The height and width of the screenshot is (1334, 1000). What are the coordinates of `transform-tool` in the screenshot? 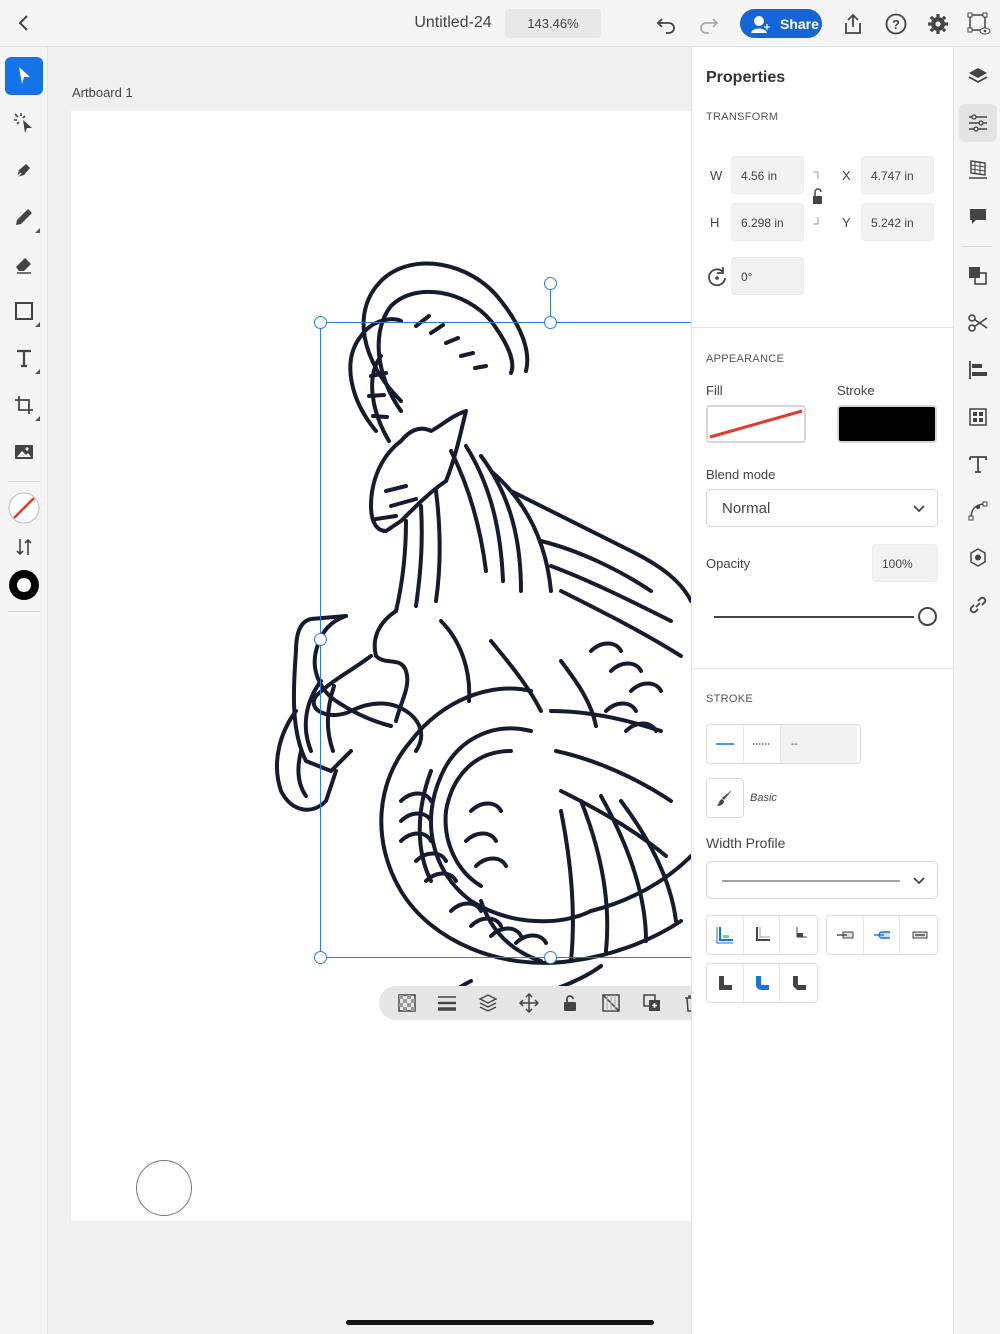 It's located at (24, 405).